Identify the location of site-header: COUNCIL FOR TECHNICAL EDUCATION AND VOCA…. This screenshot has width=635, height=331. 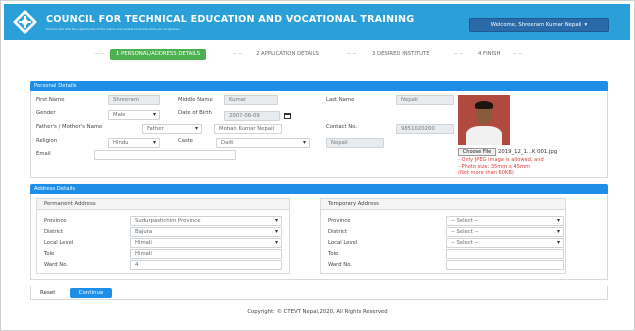
(317, 22).